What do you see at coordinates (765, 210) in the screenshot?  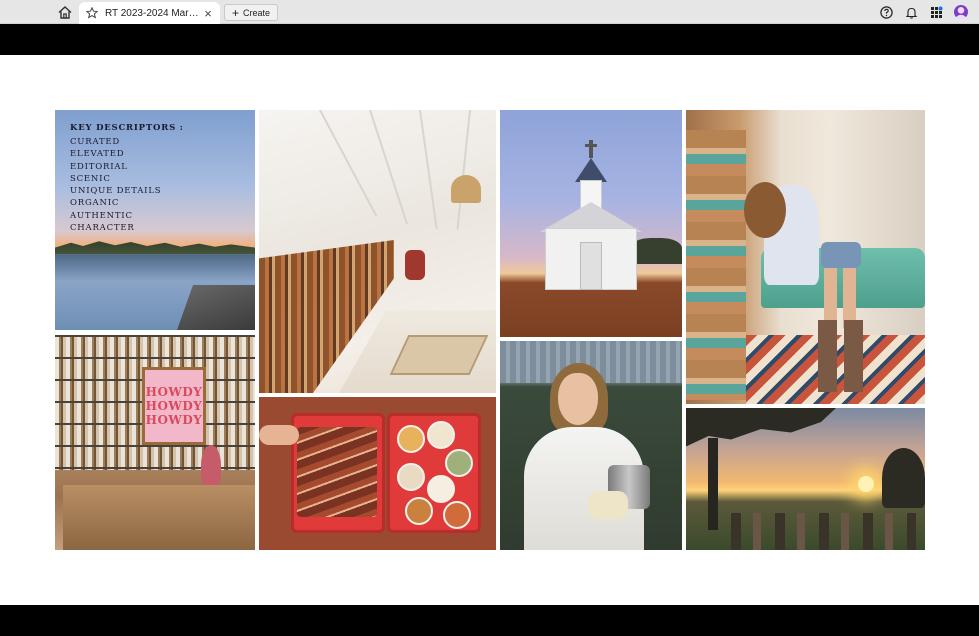 I see `shopper-hair` at bounding box center [765, 210].